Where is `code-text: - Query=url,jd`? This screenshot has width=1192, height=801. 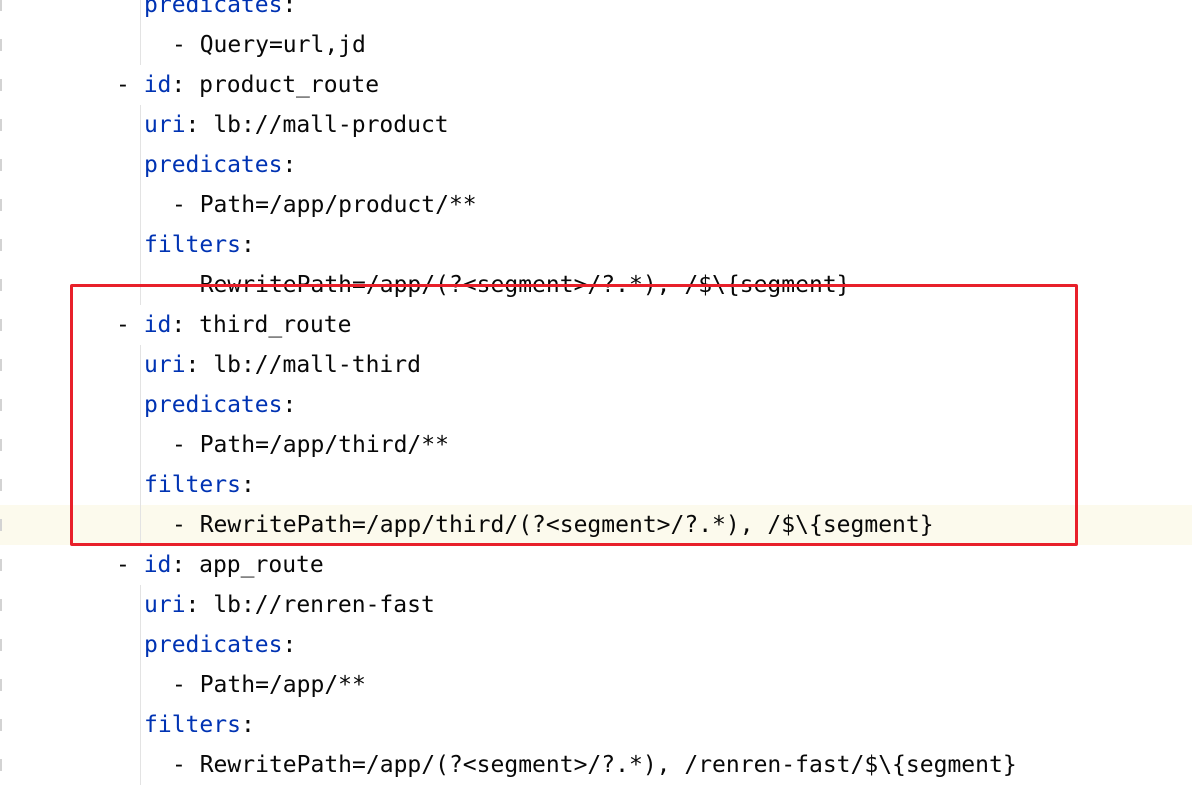 code-text: - Query=url,jd is located at coordinates (269, 45).